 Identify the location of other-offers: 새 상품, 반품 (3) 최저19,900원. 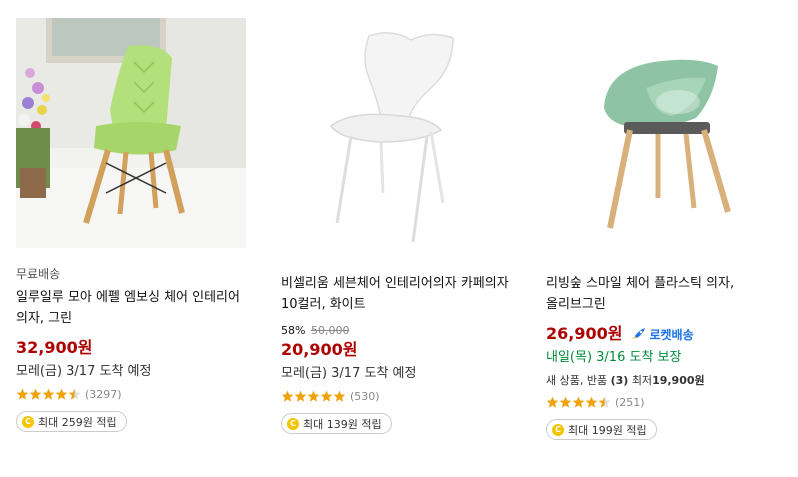
(664, 381).